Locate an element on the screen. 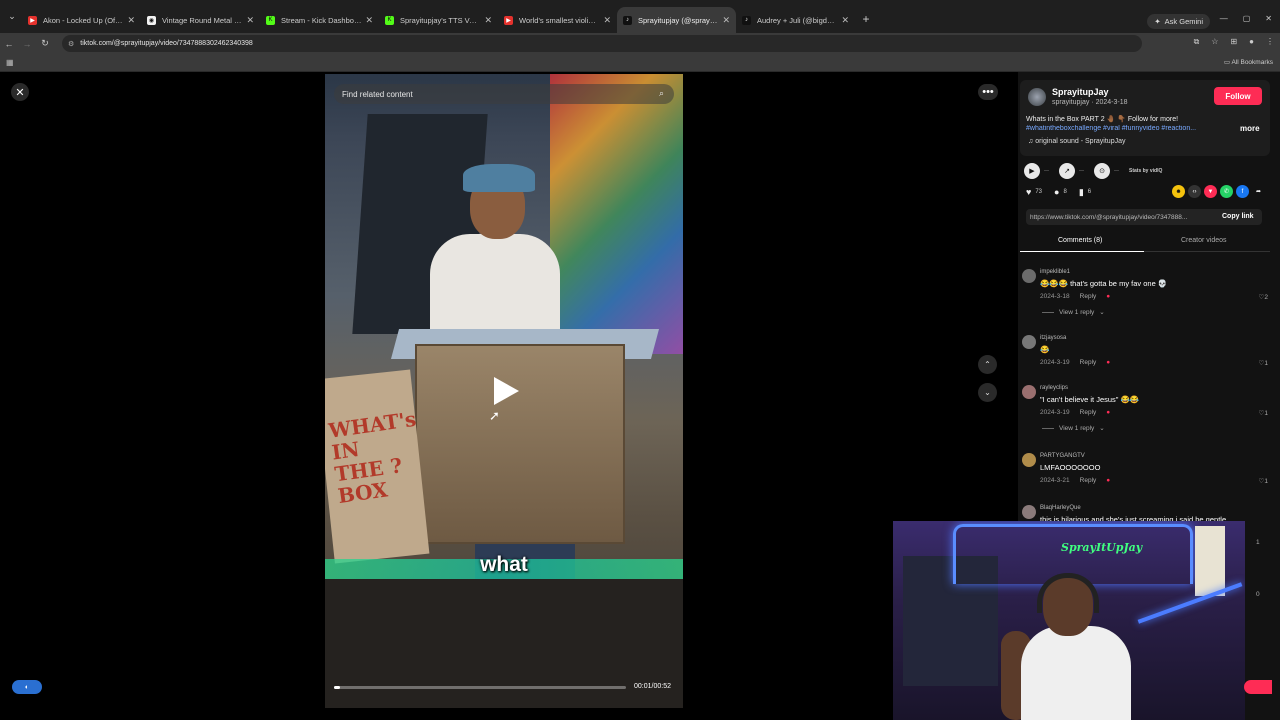  author-avatar is located at coordinates (1037, 97).